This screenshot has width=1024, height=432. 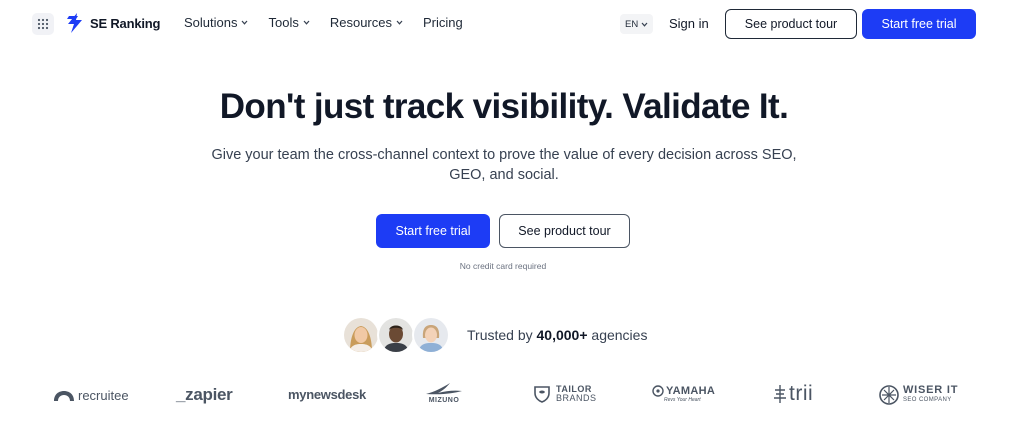 I want to click on nav-solutions: Solutions, so click(x=216, y=22).